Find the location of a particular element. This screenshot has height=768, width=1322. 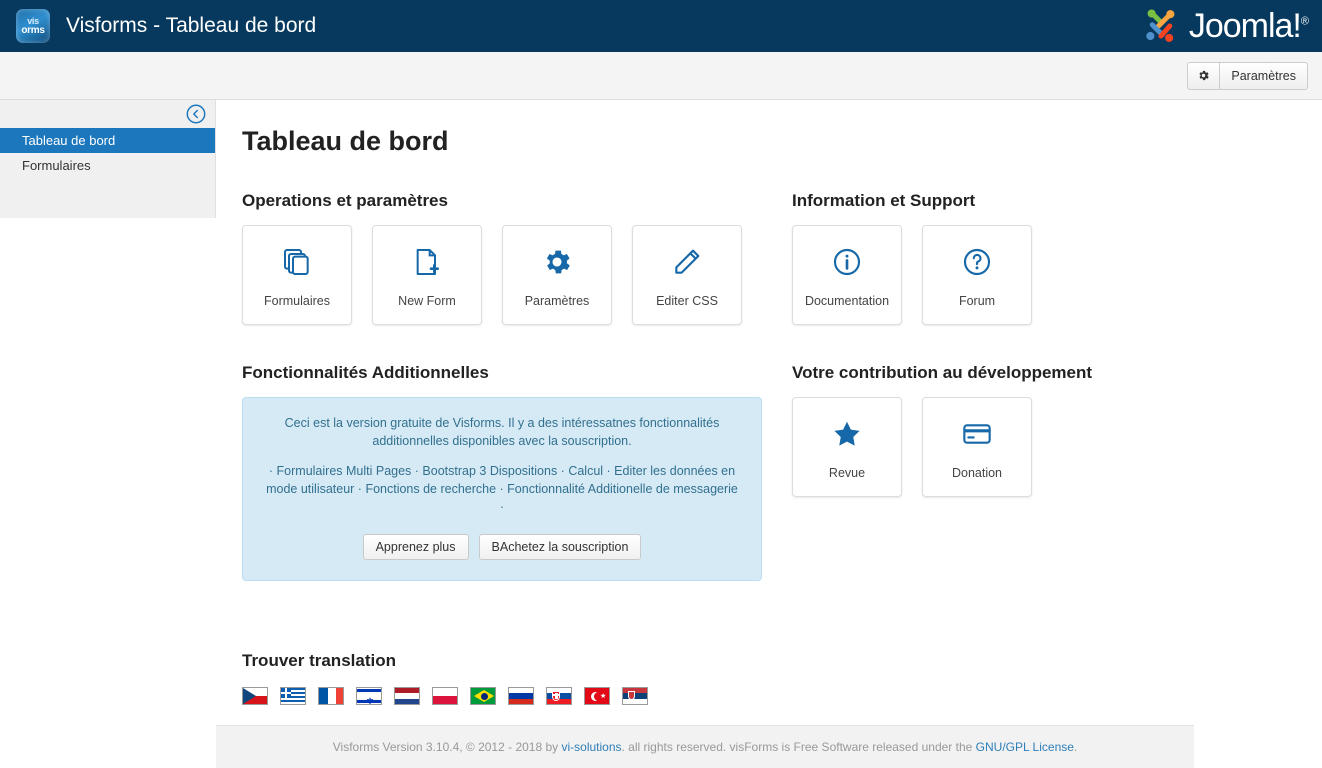

star-icon is located at coordinates (847, 434).